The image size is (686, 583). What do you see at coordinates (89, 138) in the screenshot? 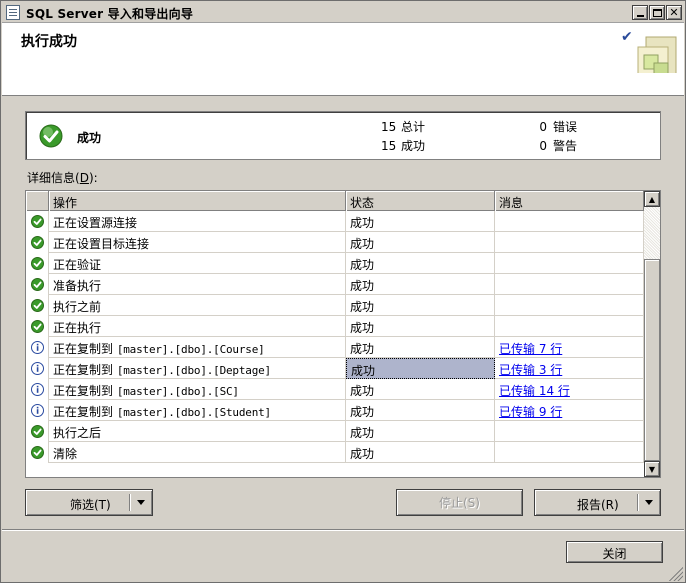
I see `summary-status: 成功` at bounding box center [89, 138].